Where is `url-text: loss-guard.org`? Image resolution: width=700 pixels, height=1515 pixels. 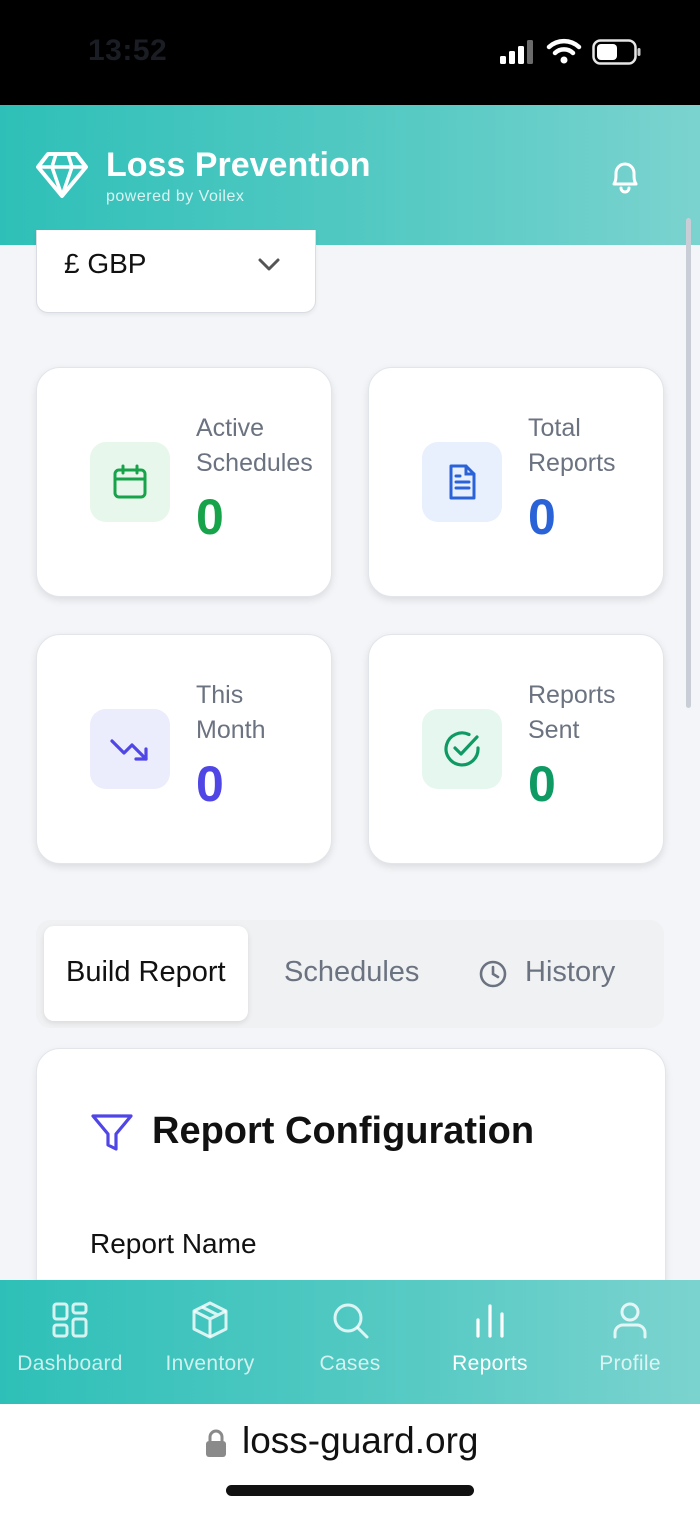 url-text: loss-guard.org is located at coordinates (360, 1441).